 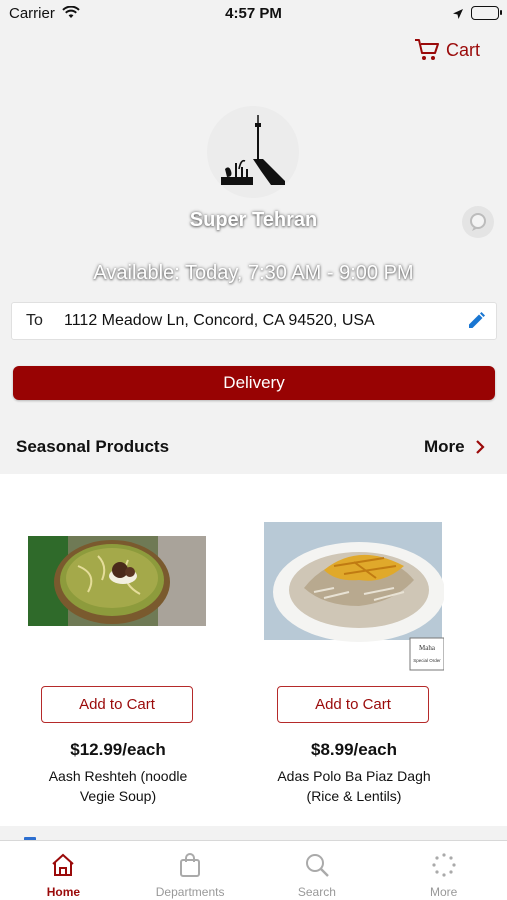 I want to click on tab-more: More, so click(x=443, y=870).